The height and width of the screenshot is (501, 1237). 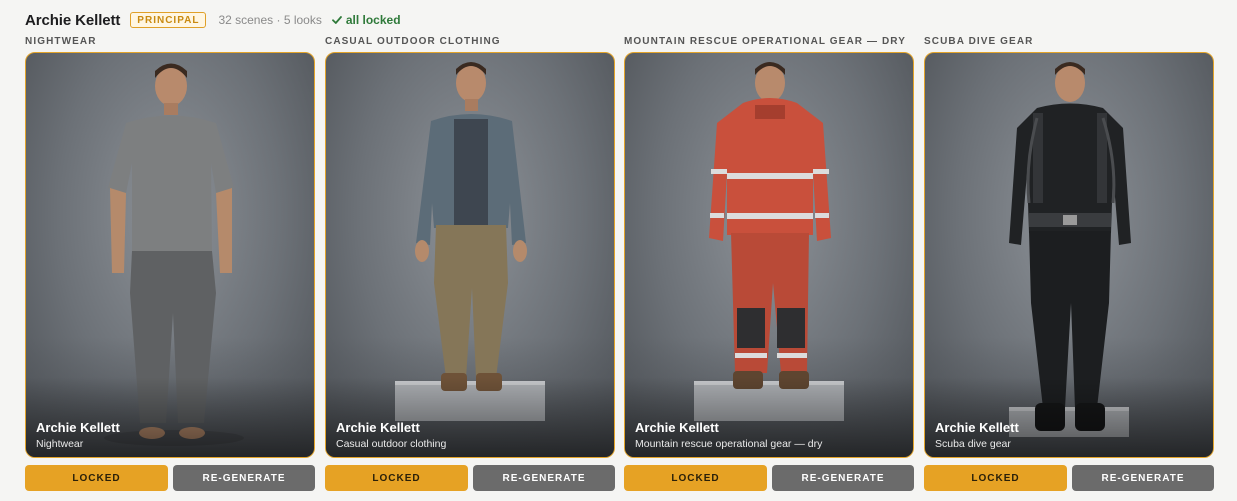 I want to click on scene-look-count: 32 scenes · 5 looks, so click(x=270, y=20).